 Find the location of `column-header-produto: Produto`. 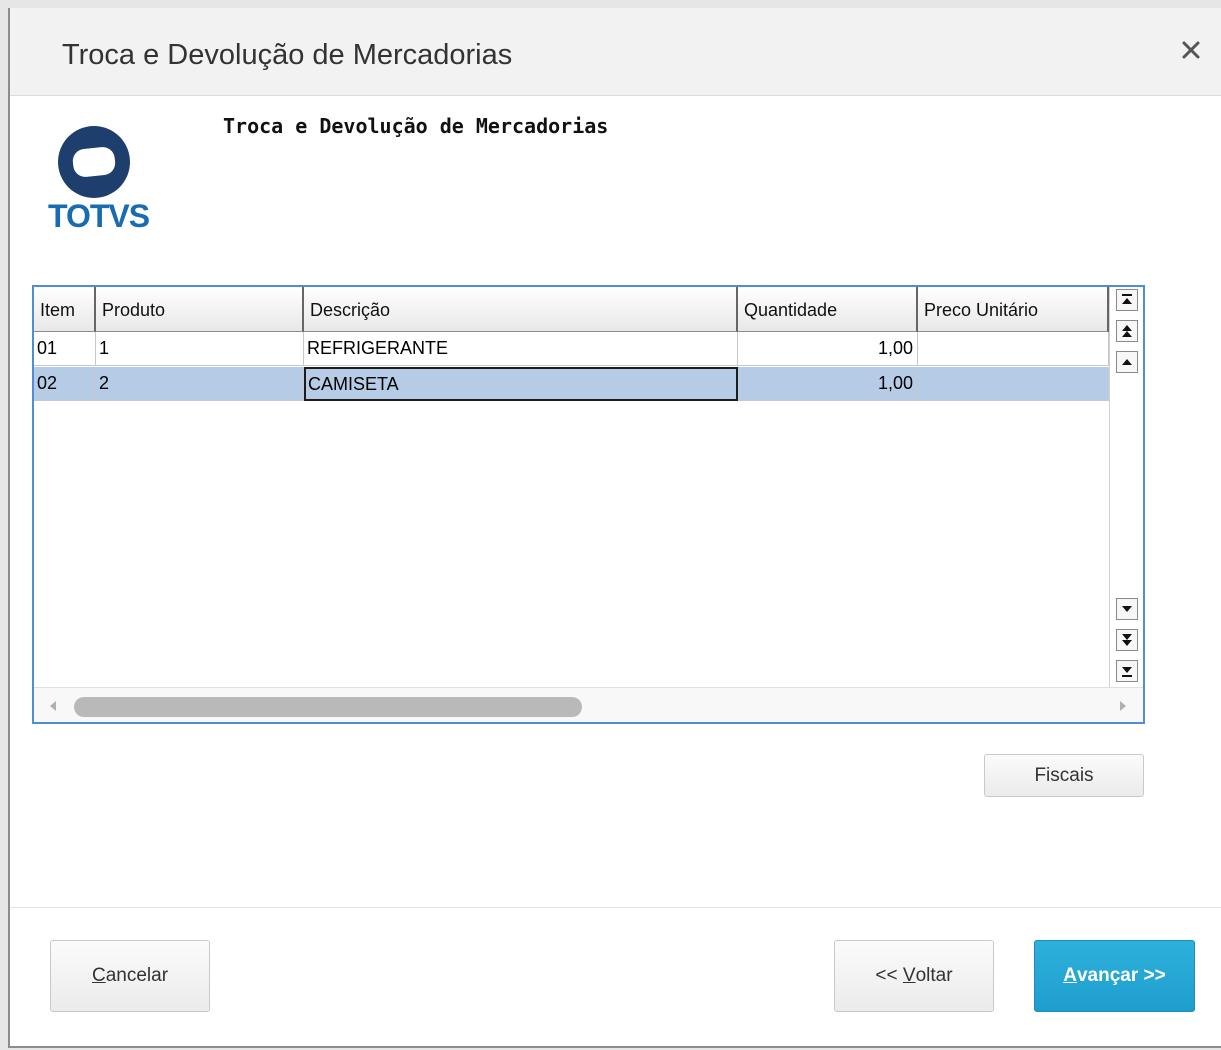

column-header-produto: Produto is located at coordinates (200, 309).